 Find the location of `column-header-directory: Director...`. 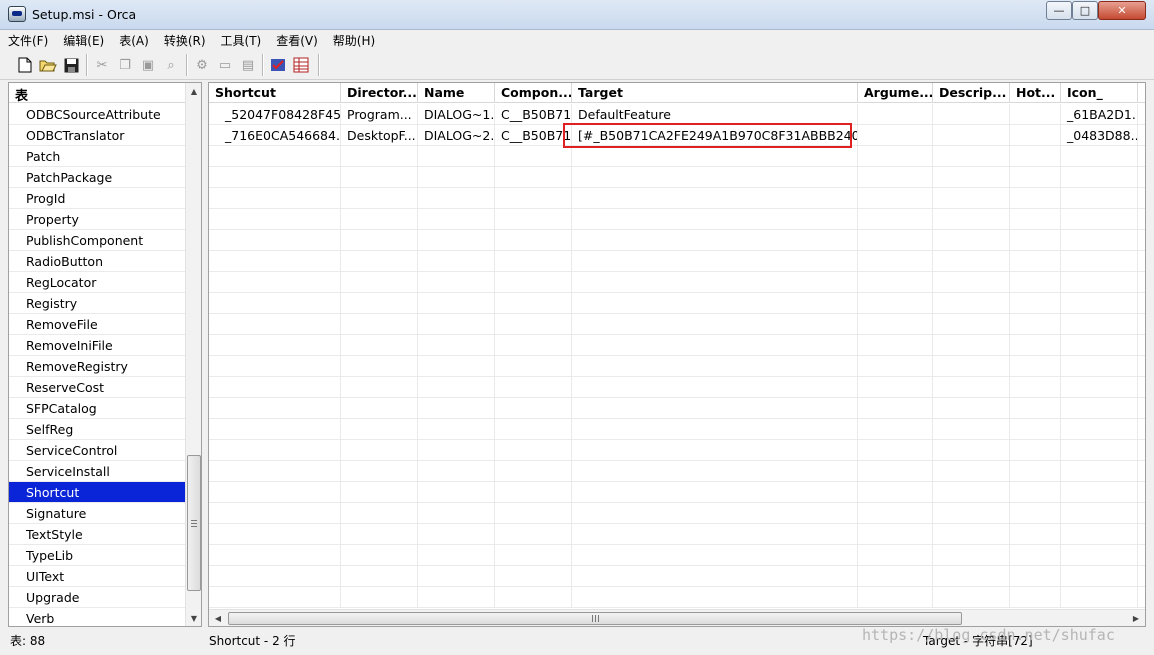

column-header-directory: Director... is located at coordinates (379, 93).